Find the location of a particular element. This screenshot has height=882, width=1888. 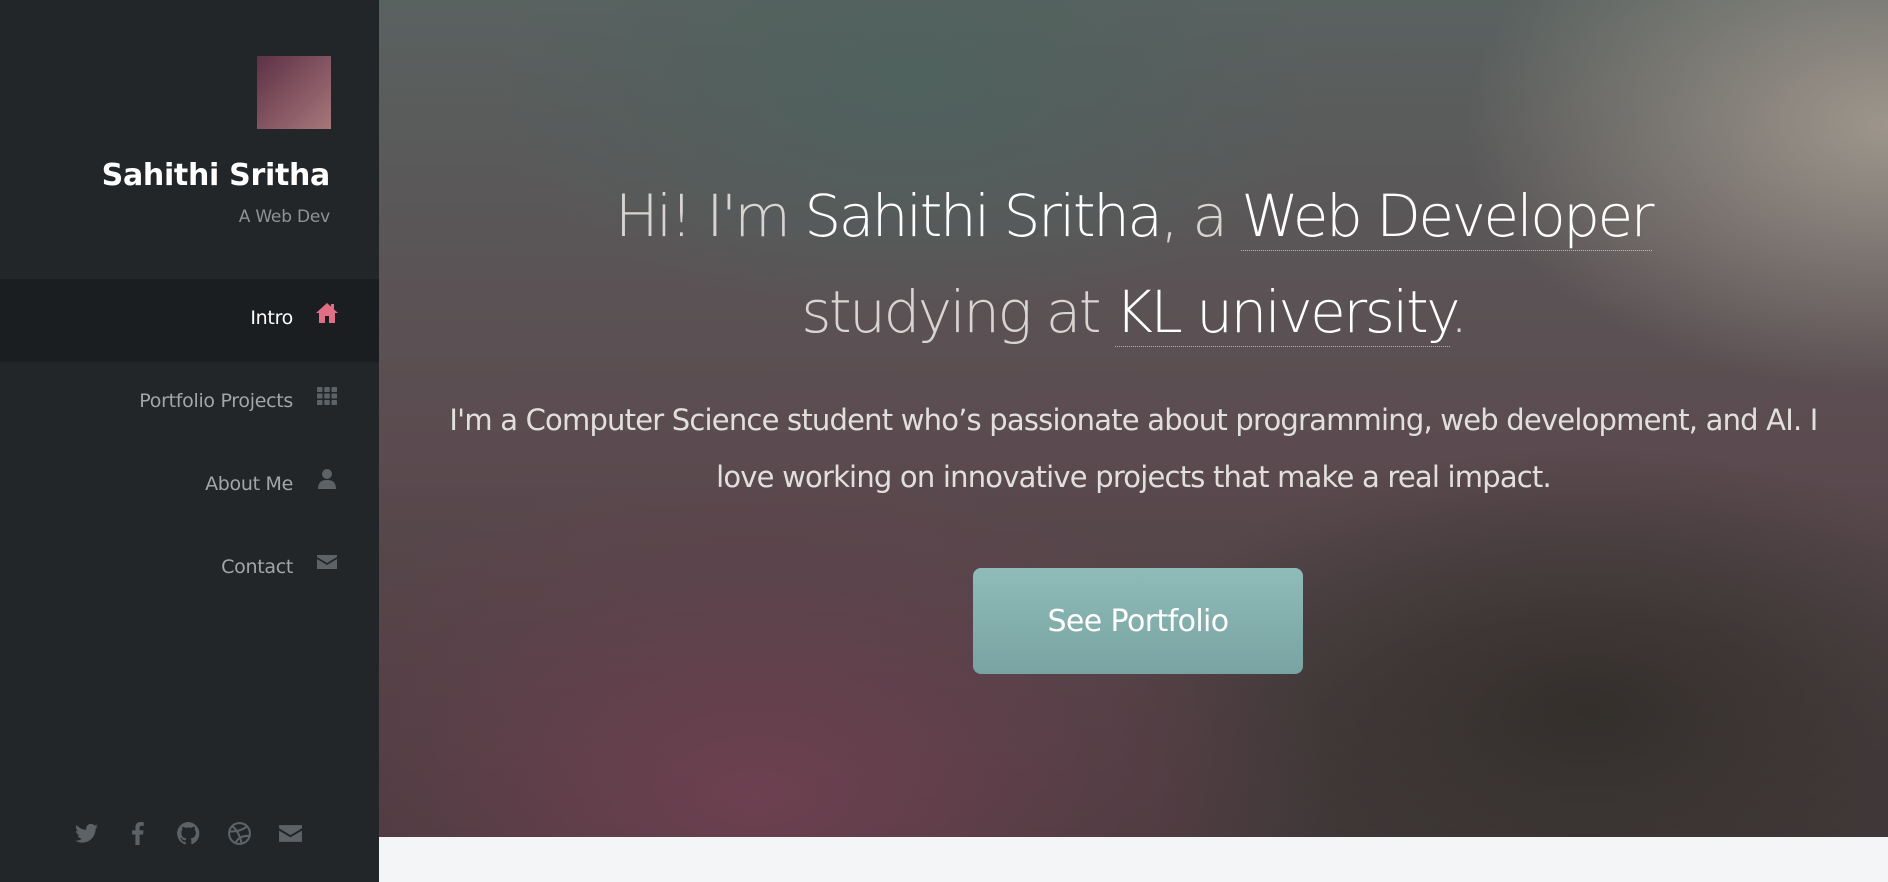

github-icon is located at coordinates (188, 833).